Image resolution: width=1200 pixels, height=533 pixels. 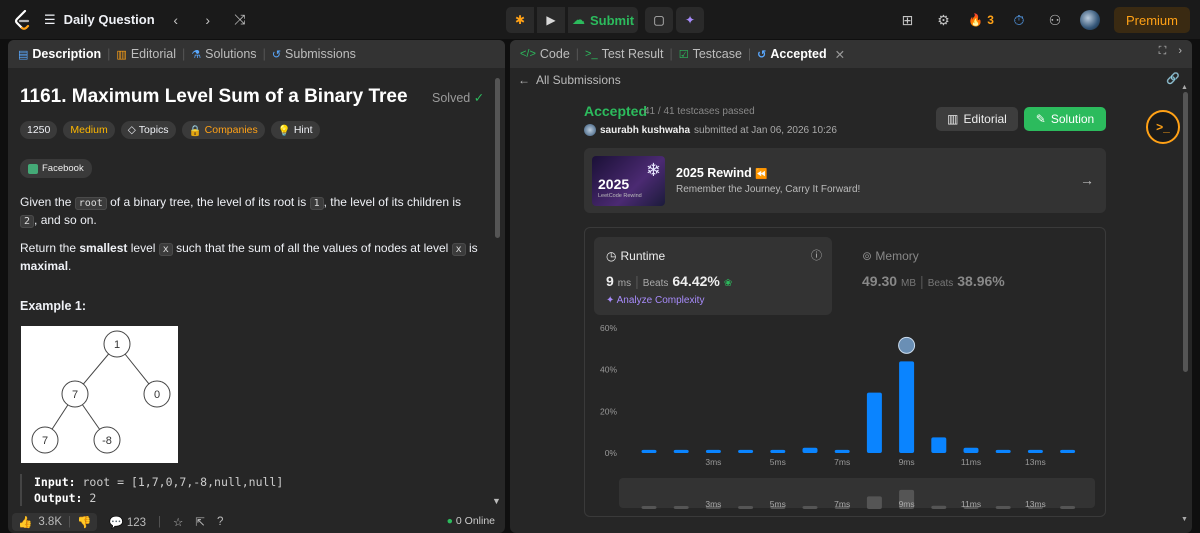 What do you see at coordinates (458, 98) in the screenshot?
I see `solved-status: Solved ✓` at bounding box center [458, 98].